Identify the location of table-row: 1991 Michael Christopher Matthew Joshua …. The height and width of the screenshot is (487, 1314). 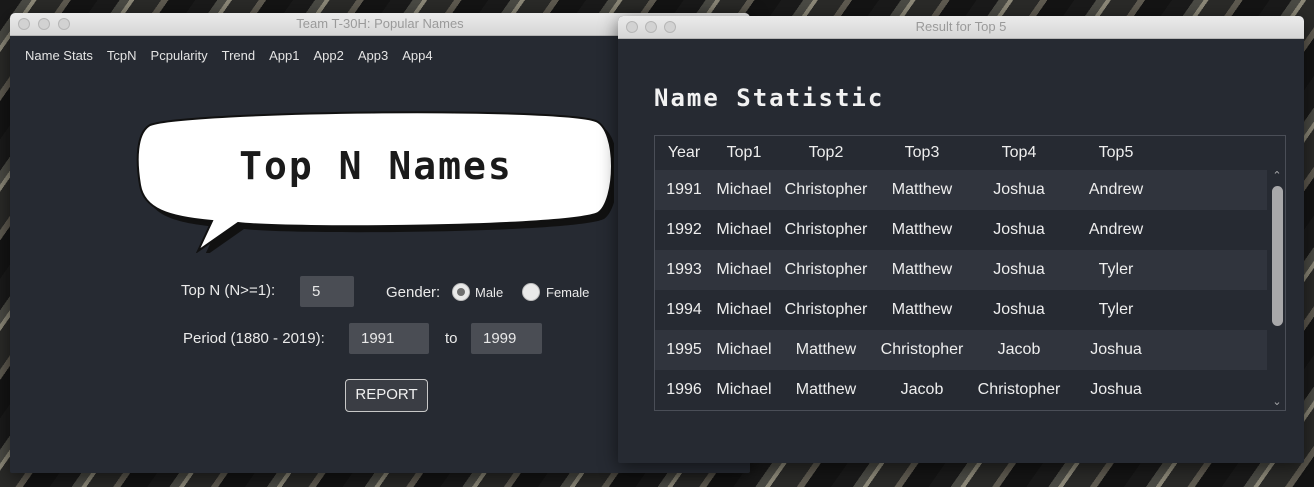
(961, 190).